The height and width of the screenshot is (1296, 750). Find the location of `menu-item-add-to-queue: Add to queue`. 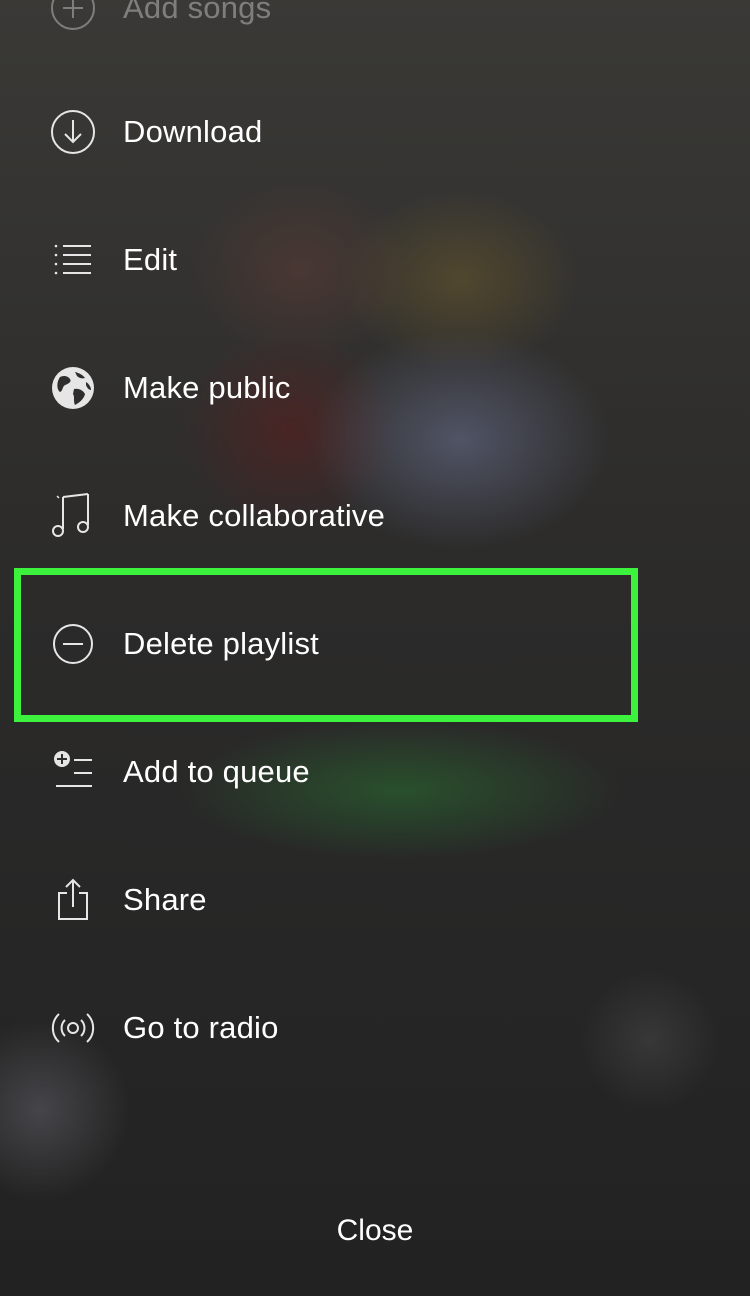

menu-item-add-to-queue: Add to queue is located at coordinates (350, 772).